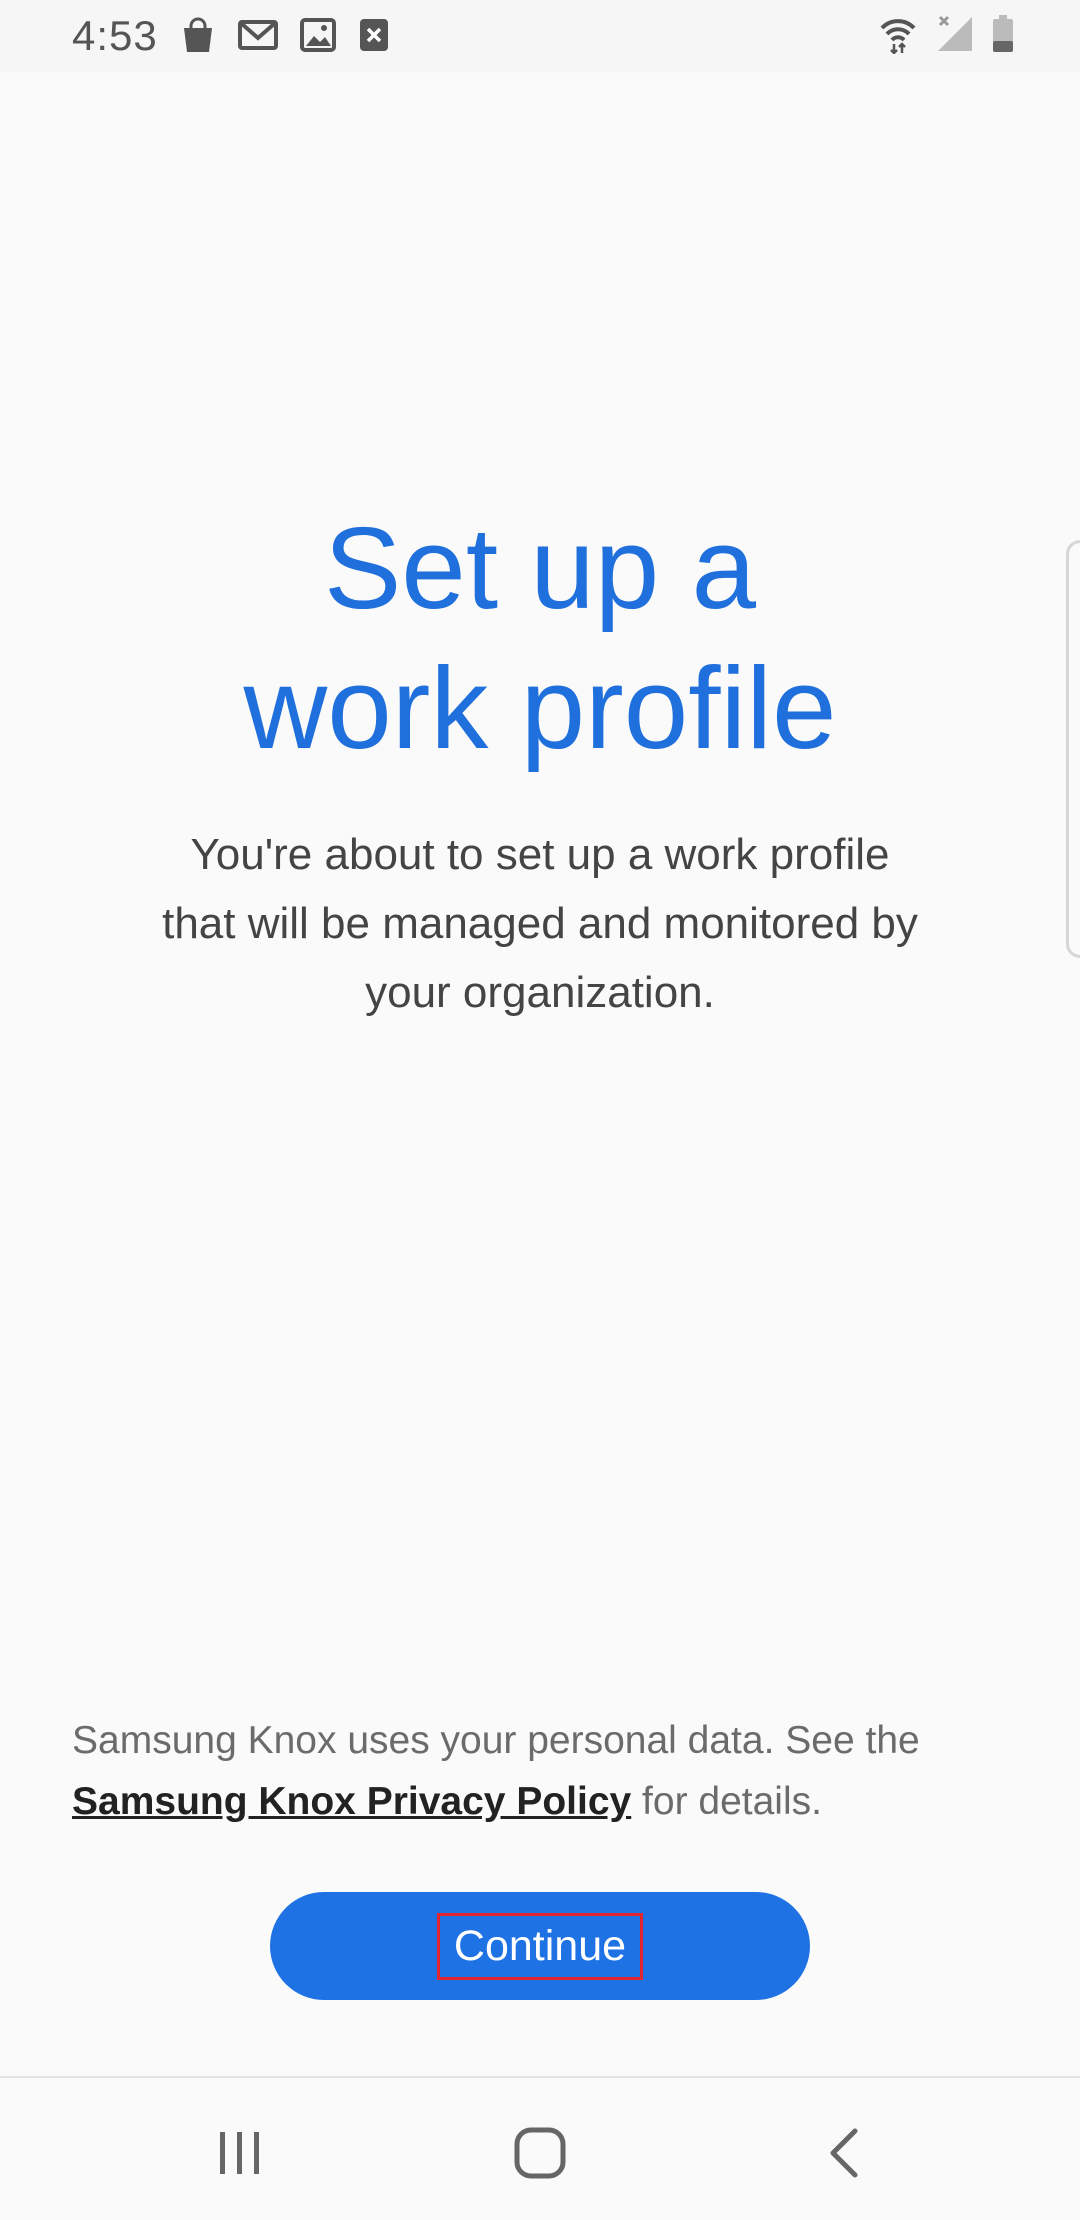 The width and height of the screenshot is (1080, 2220). I want to click on wifi-icon, so click(898, 36).